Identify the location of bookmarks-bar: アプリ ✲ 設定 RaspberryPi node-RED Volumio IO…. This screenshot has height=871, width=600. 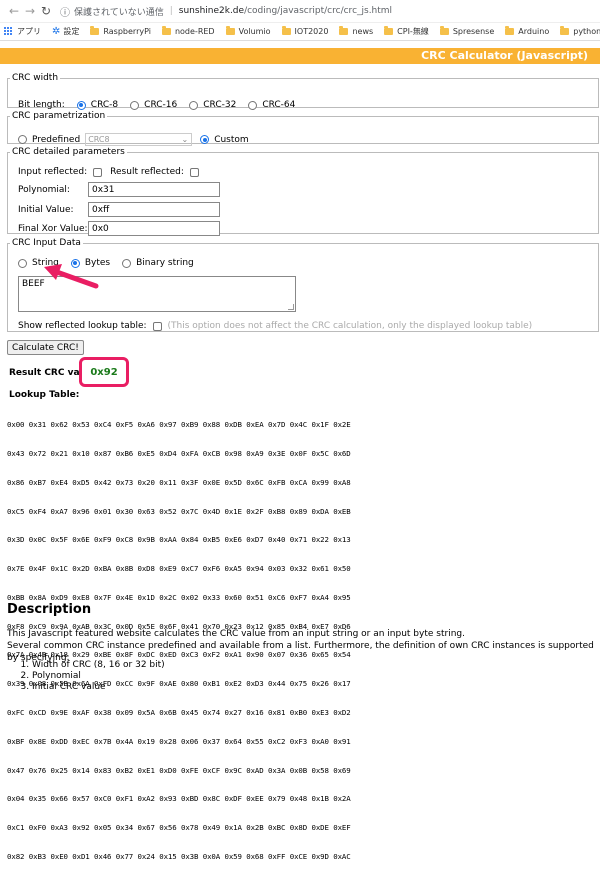
(300, 32).